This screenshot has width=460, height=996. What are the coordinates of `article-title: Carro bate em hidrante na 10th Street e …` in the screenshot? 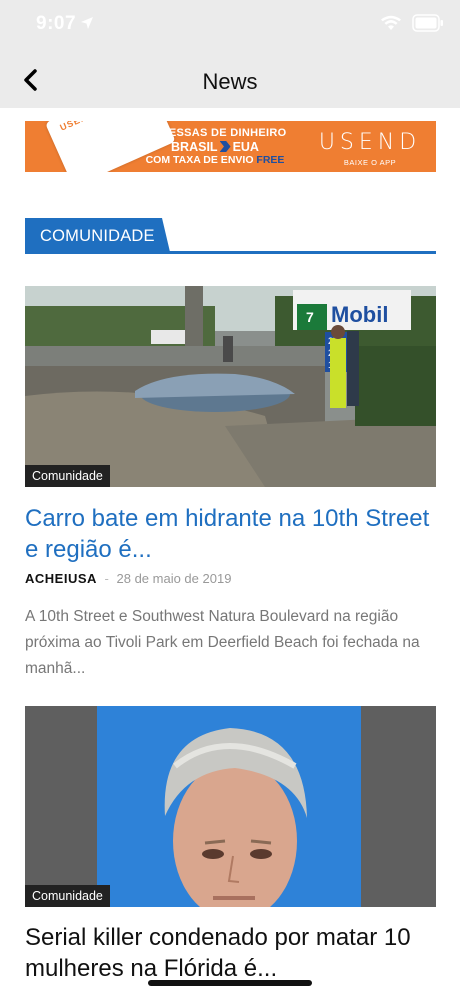 It's located at (230, 534).